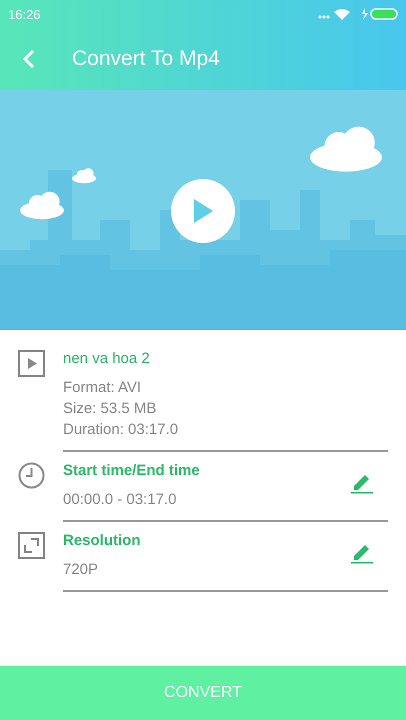 Image resolution: width=406 pixels, height=720 pixels. I want to click on item-detail: 720P, so click(81, 569).